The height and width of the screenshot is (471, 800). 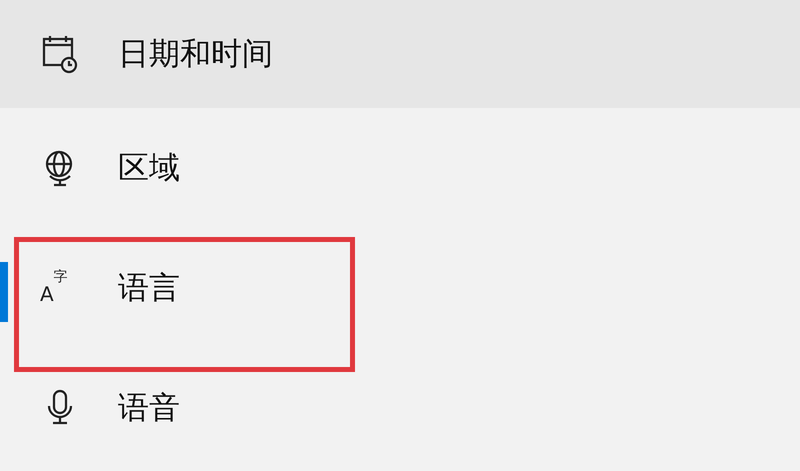 I want to click on language-icon: A 字, so click(x=60, y=288).